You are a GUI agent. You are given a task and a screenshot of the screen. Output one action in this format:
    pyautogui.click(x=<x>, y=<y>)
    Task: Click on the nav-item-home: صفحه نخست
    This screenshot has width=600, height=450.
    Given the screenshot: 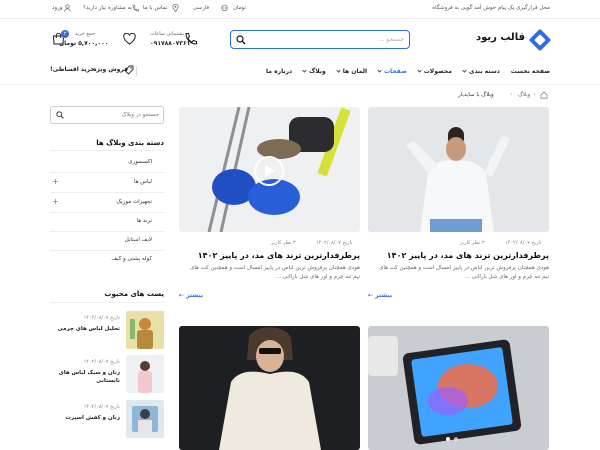 What is the action you would take?
    pyautogui.click(x=530, y=71)
    